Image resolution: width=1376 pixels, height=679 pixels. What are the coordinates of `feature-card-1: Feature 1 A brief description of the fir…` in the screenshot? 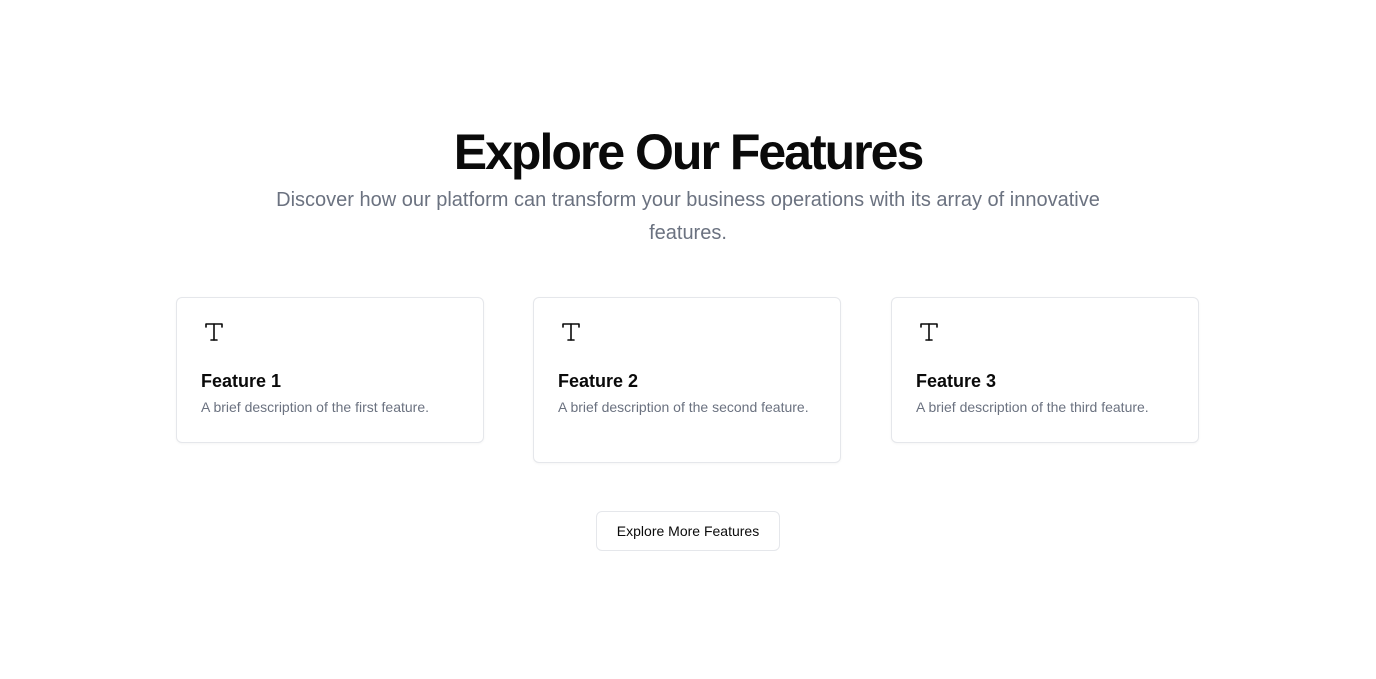 It's located at (330, 370).